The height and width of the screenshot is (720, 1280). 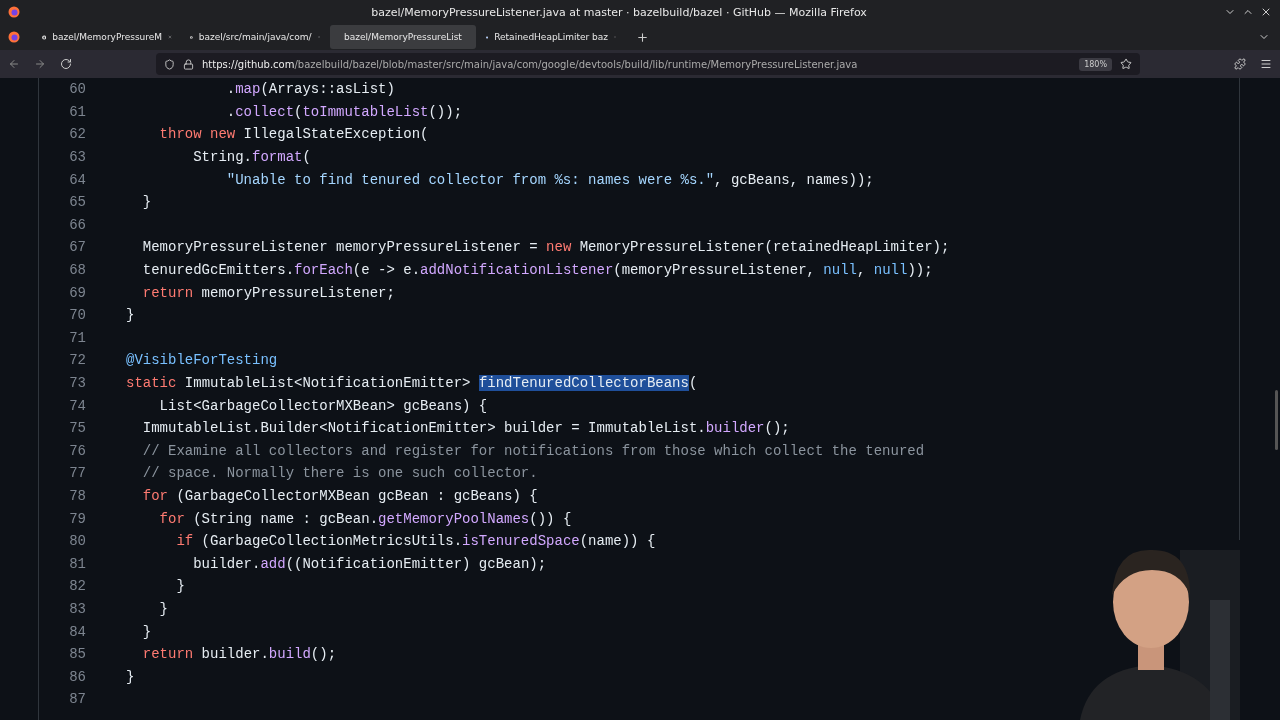 What do you see at coordinates (619, 12) in the screenshot?
I see `window-title: bazel/MemoryPressureListener.java at master · bazelbuild/bazel · GitHub — Mozilla Firefox` at bounding box center [619, 12].